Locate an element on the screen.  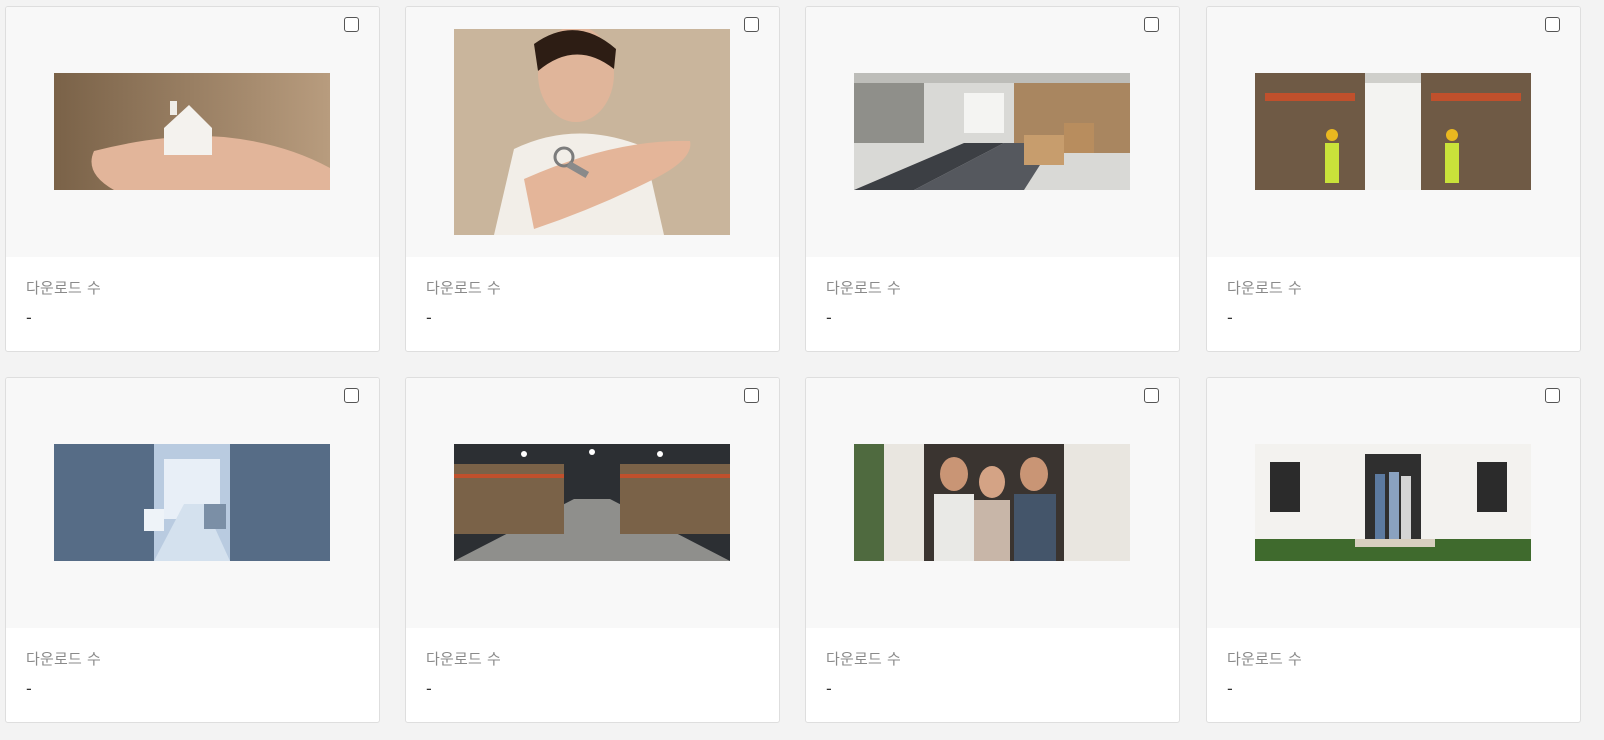
warehouse-aisle-photo is located at coordinates (592, 502).